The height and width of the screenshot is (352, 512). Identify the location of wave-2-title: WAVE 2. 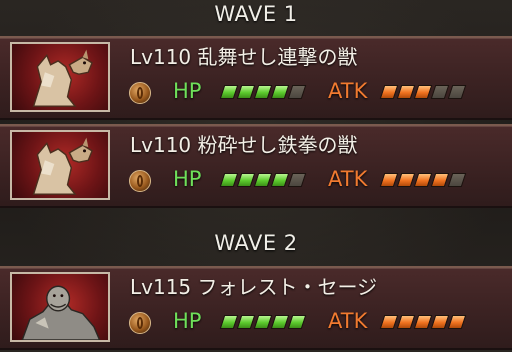
(256, 243).